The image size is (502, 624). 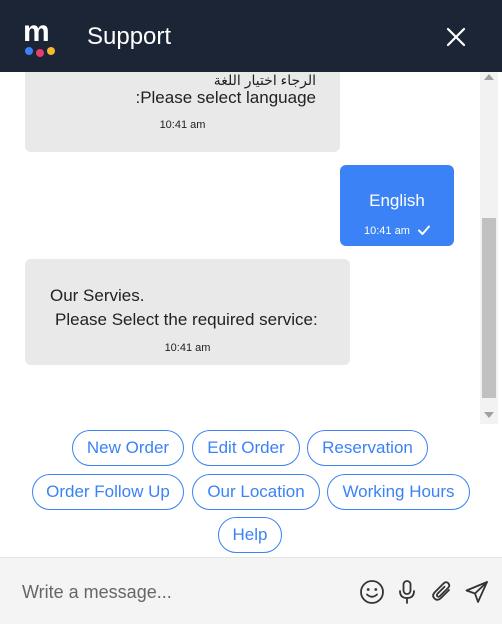 What do you see at coordinates (225, 97) in the screenshot?
I see `message-text: :Please select language` at bounding box center [225, 97].